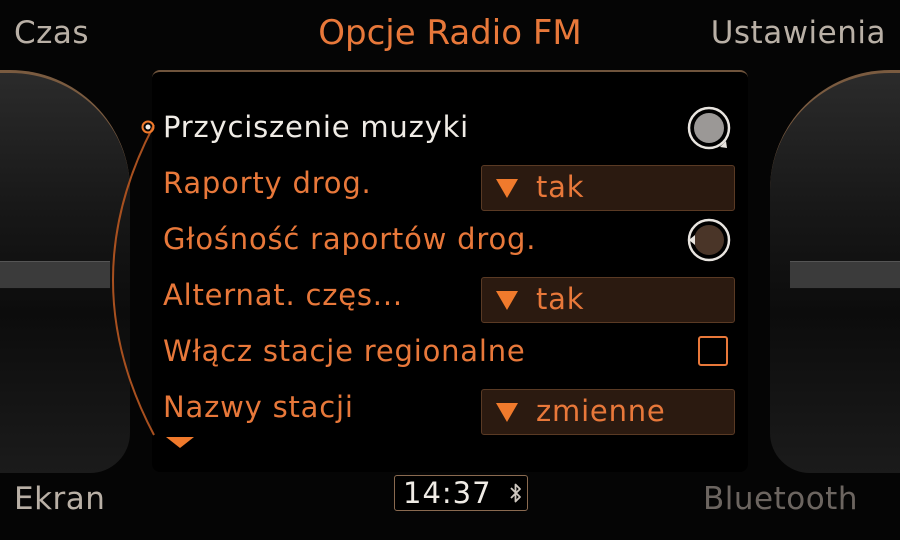 This screenshot has width=900, height=540. Describe the element at coordinates (267, 183) in the screenshot. I see `menu-item-label: Raporty drog.` at that location.